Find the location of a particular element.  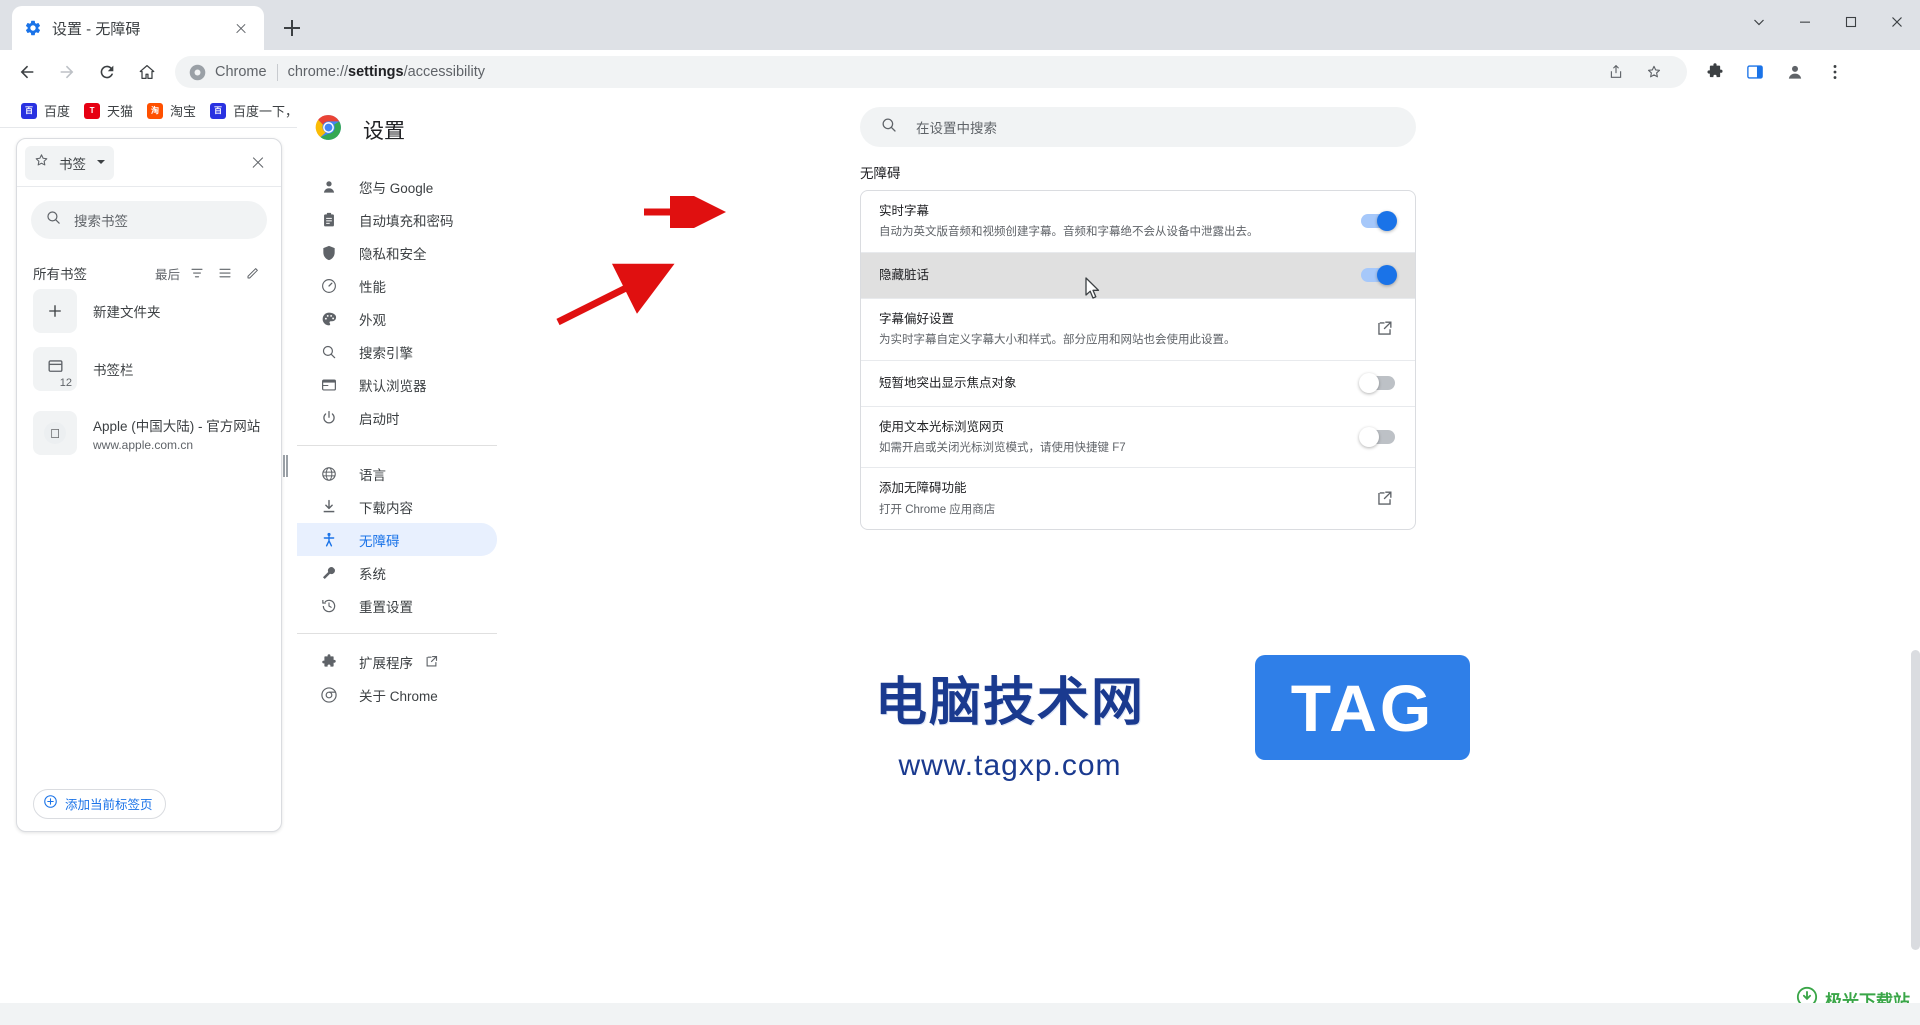

tab-title: 设置 - 无障碍 is located at coordinates (96, 29).